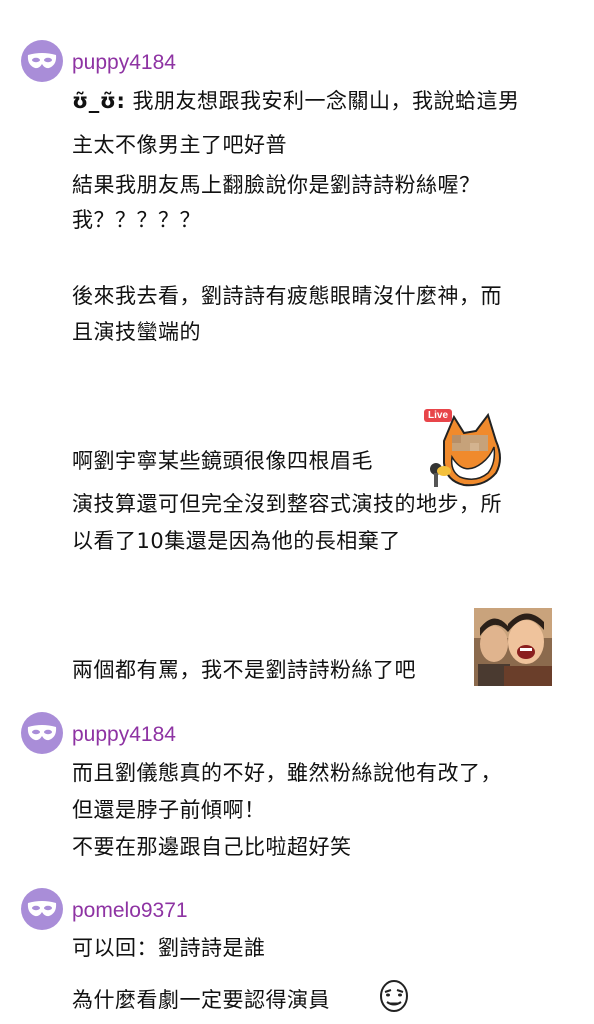 Image resolution: width=594 pixels, height=1024 pixels. I want to click on live-badge: Live, so click(438, 415).